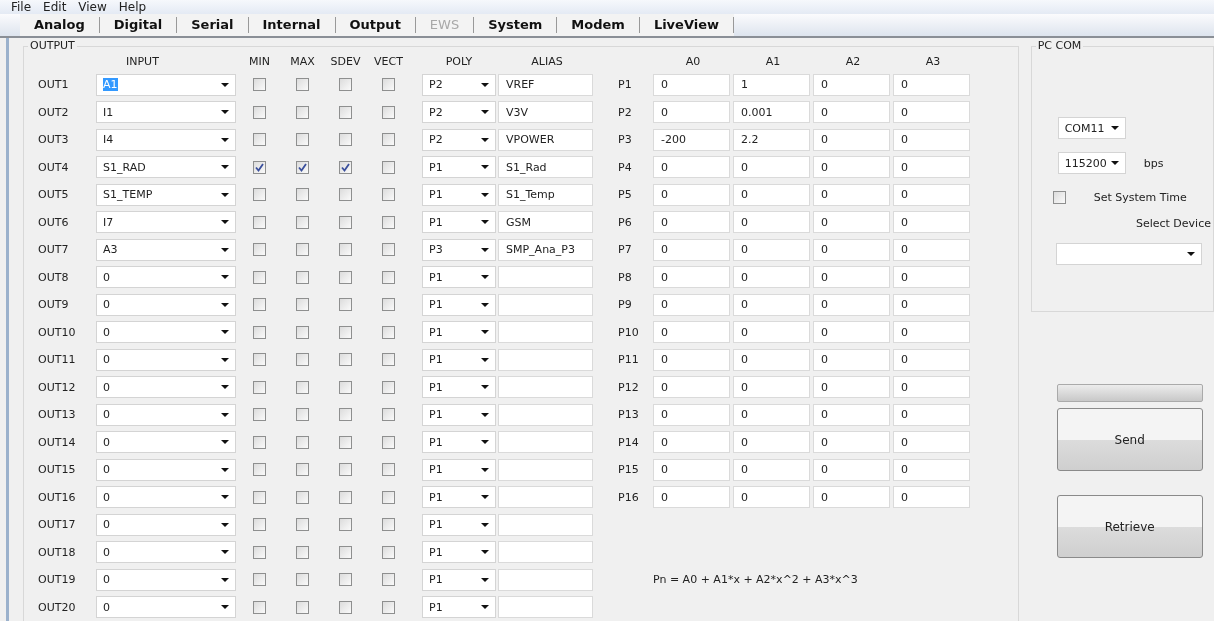 Image resolution: width=1214 pixels, height=621 pixels. I want to click on tab: Analog, so click(60, 25).